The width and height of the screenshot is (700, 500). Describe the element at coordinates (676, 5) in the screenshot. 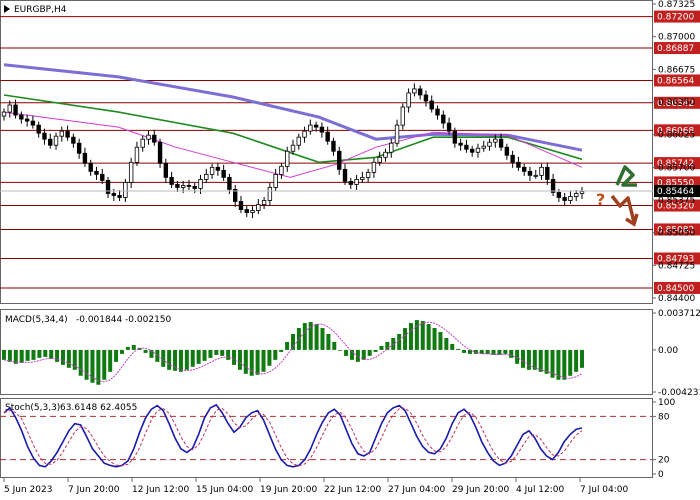

I see `price-tick-label: 0.87325` at that location.